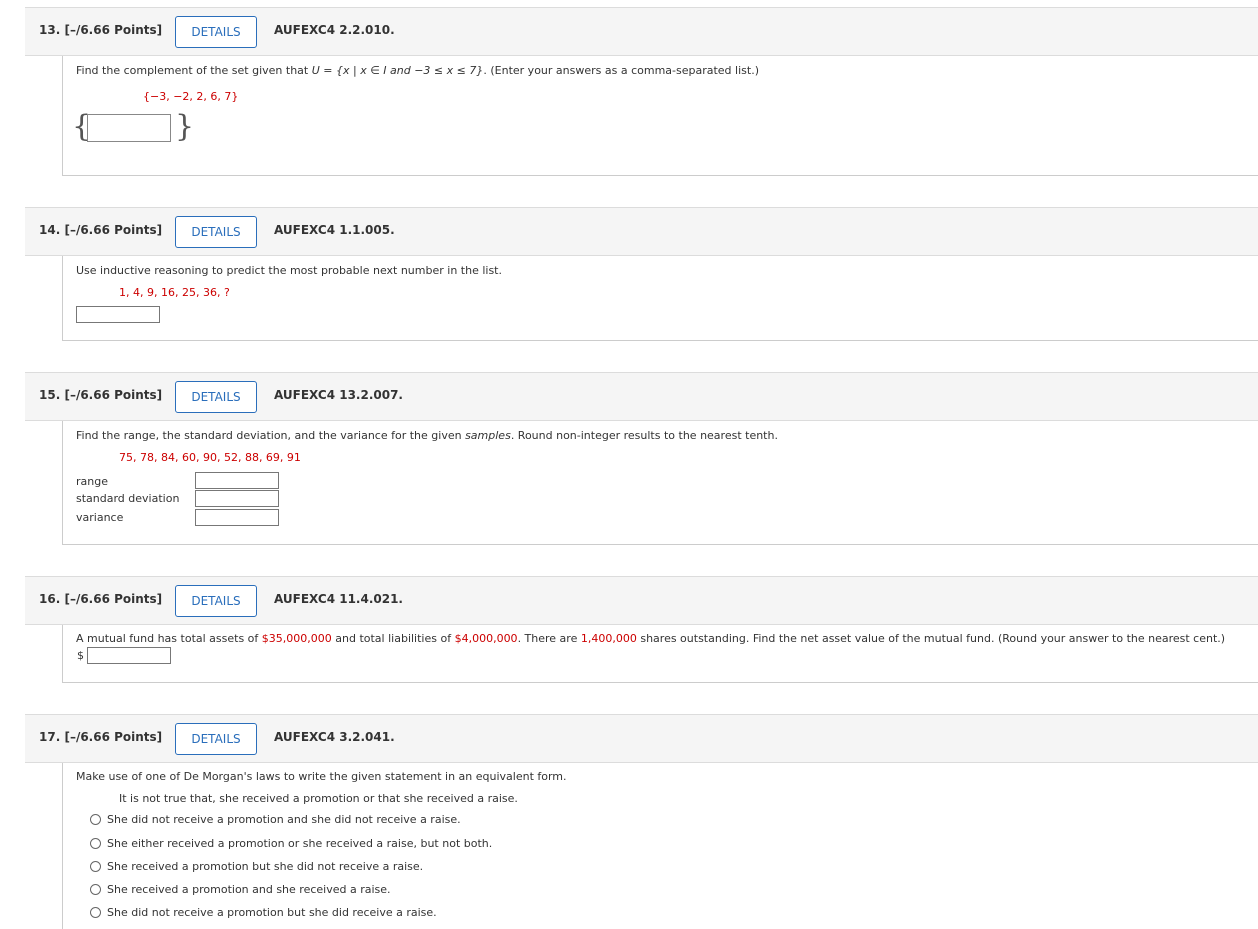 Image resolution: width=1258 pixels, height=929 pixels. Describe the element at coordinates (296, 638) in the screenshot. I see `total-assets: $35,000,000` at that location.